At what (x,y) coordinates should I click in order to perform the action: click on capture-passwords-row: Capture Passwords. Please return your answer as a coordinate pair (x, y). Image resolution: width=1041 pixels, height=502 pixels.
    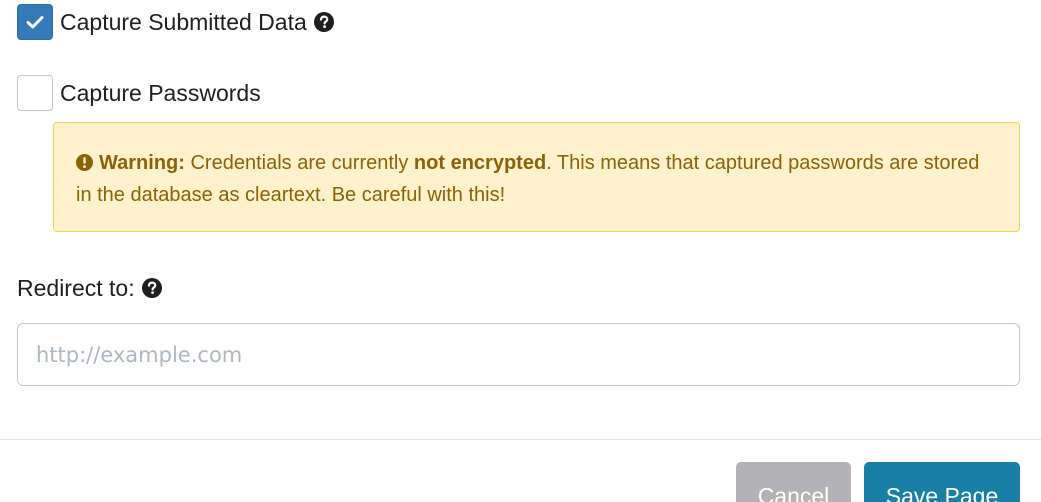
    Looking at the image, I should click on (139, 93).